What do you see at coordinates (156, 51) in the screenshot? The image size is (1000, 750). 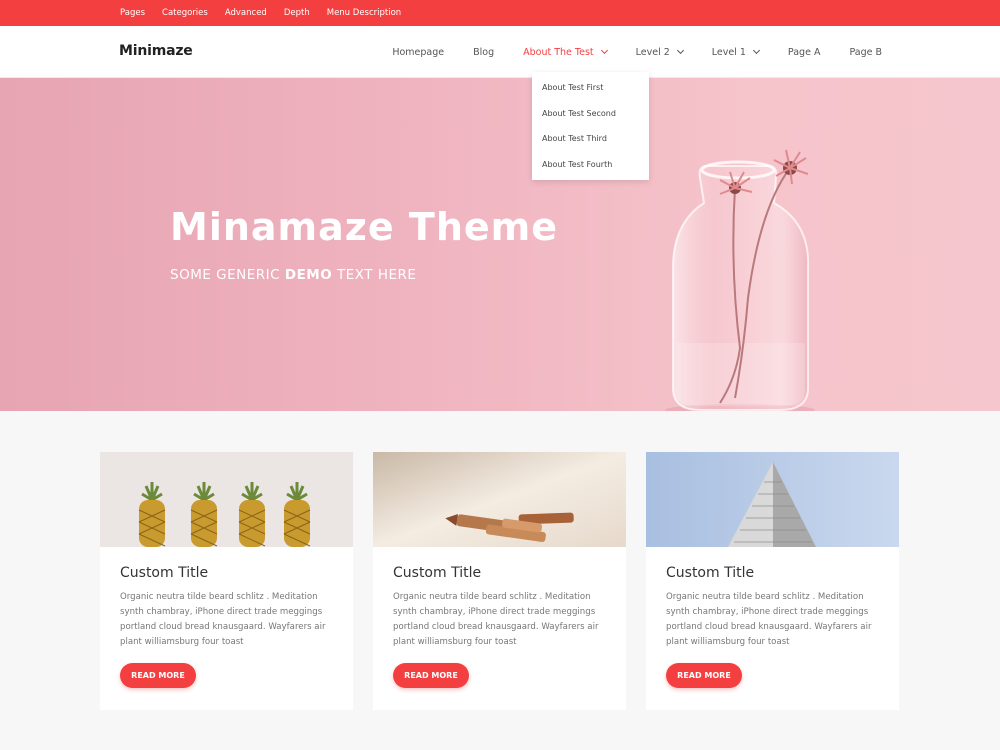 I see `site-logo: Minimaze` at bounding box center [156, 51].